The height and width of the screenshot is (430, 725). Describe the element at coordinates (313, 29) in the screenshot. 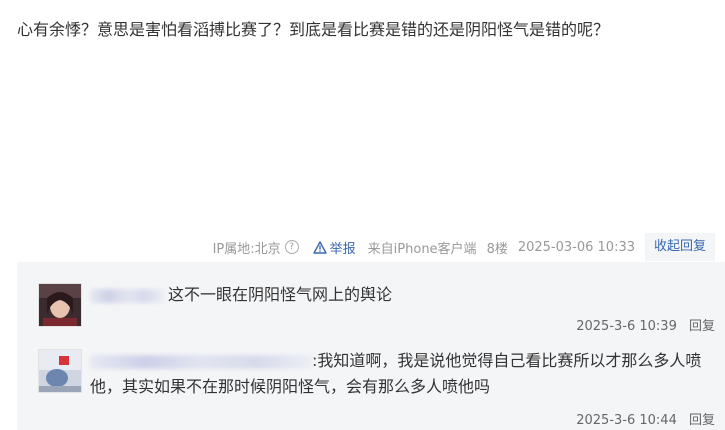

I see `post-content: 心有余悸？意思是害怕看滔搏比赛了？到底是看比赛是错的还是阴阳怪气是错的呢？` at that location.